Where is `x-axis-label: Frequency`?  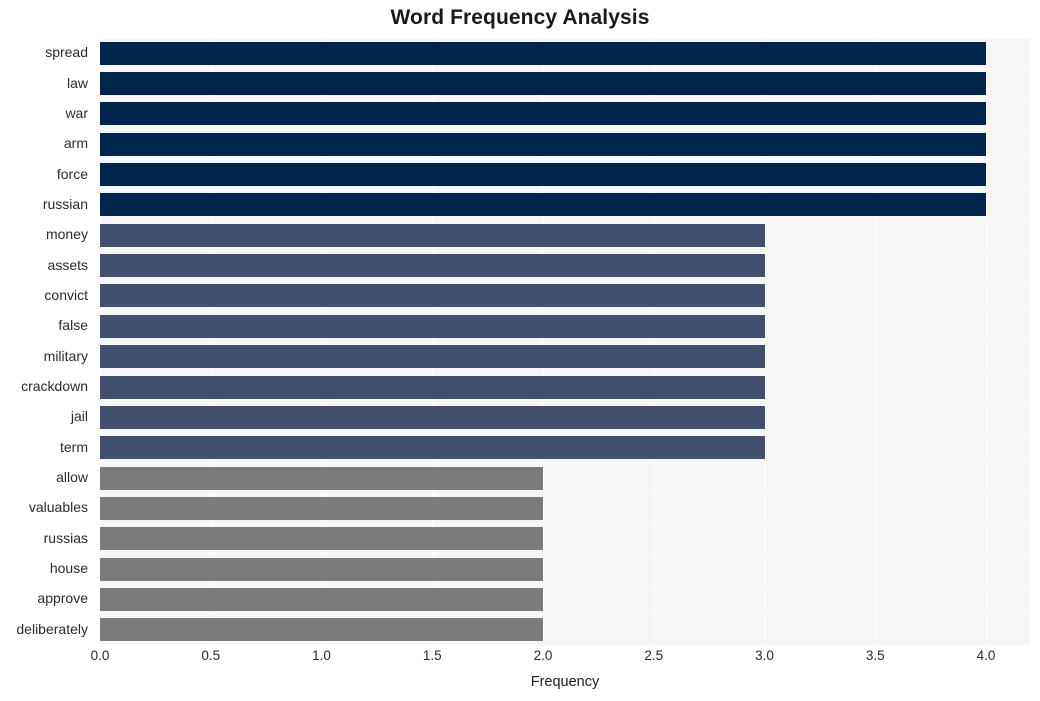 x-axis-label: Frequency is located at coordinates (565, 682).